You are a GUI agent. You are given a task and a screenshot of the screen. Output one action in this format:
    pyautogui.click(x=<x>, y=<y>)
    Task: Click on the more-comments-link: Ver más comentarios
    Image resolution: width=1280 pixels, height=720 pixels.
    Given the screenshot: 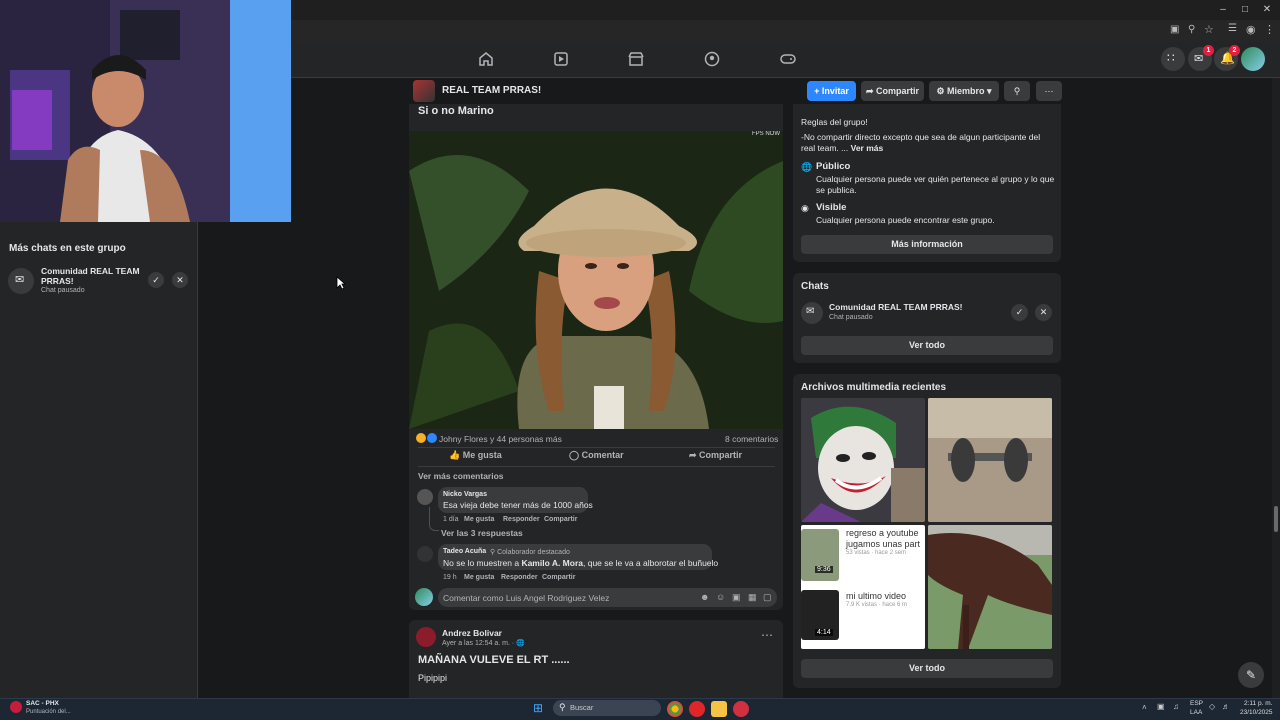 What is the action you would take?
    pyautogui.click(x=461, y=476)
    